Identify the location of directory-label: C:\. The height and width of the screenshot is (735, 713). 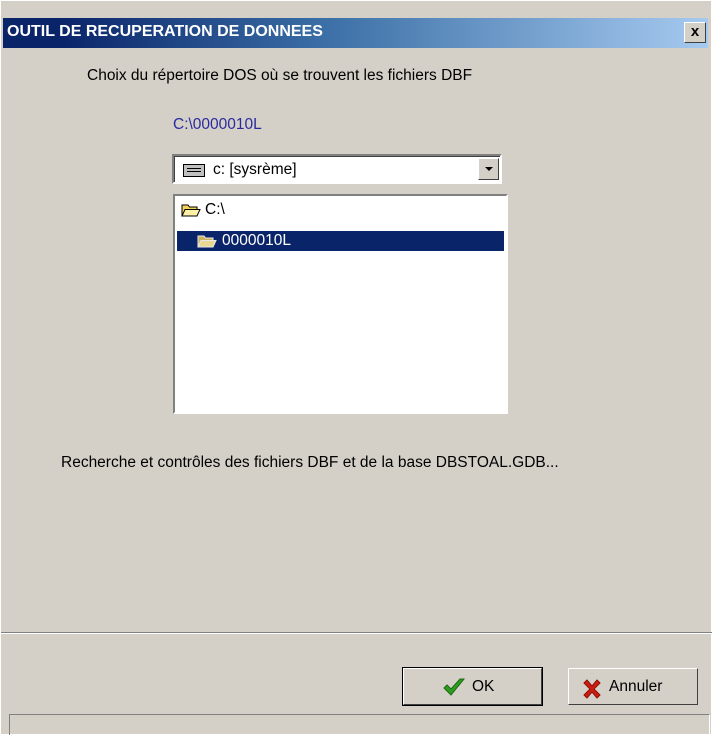
(215, 209).